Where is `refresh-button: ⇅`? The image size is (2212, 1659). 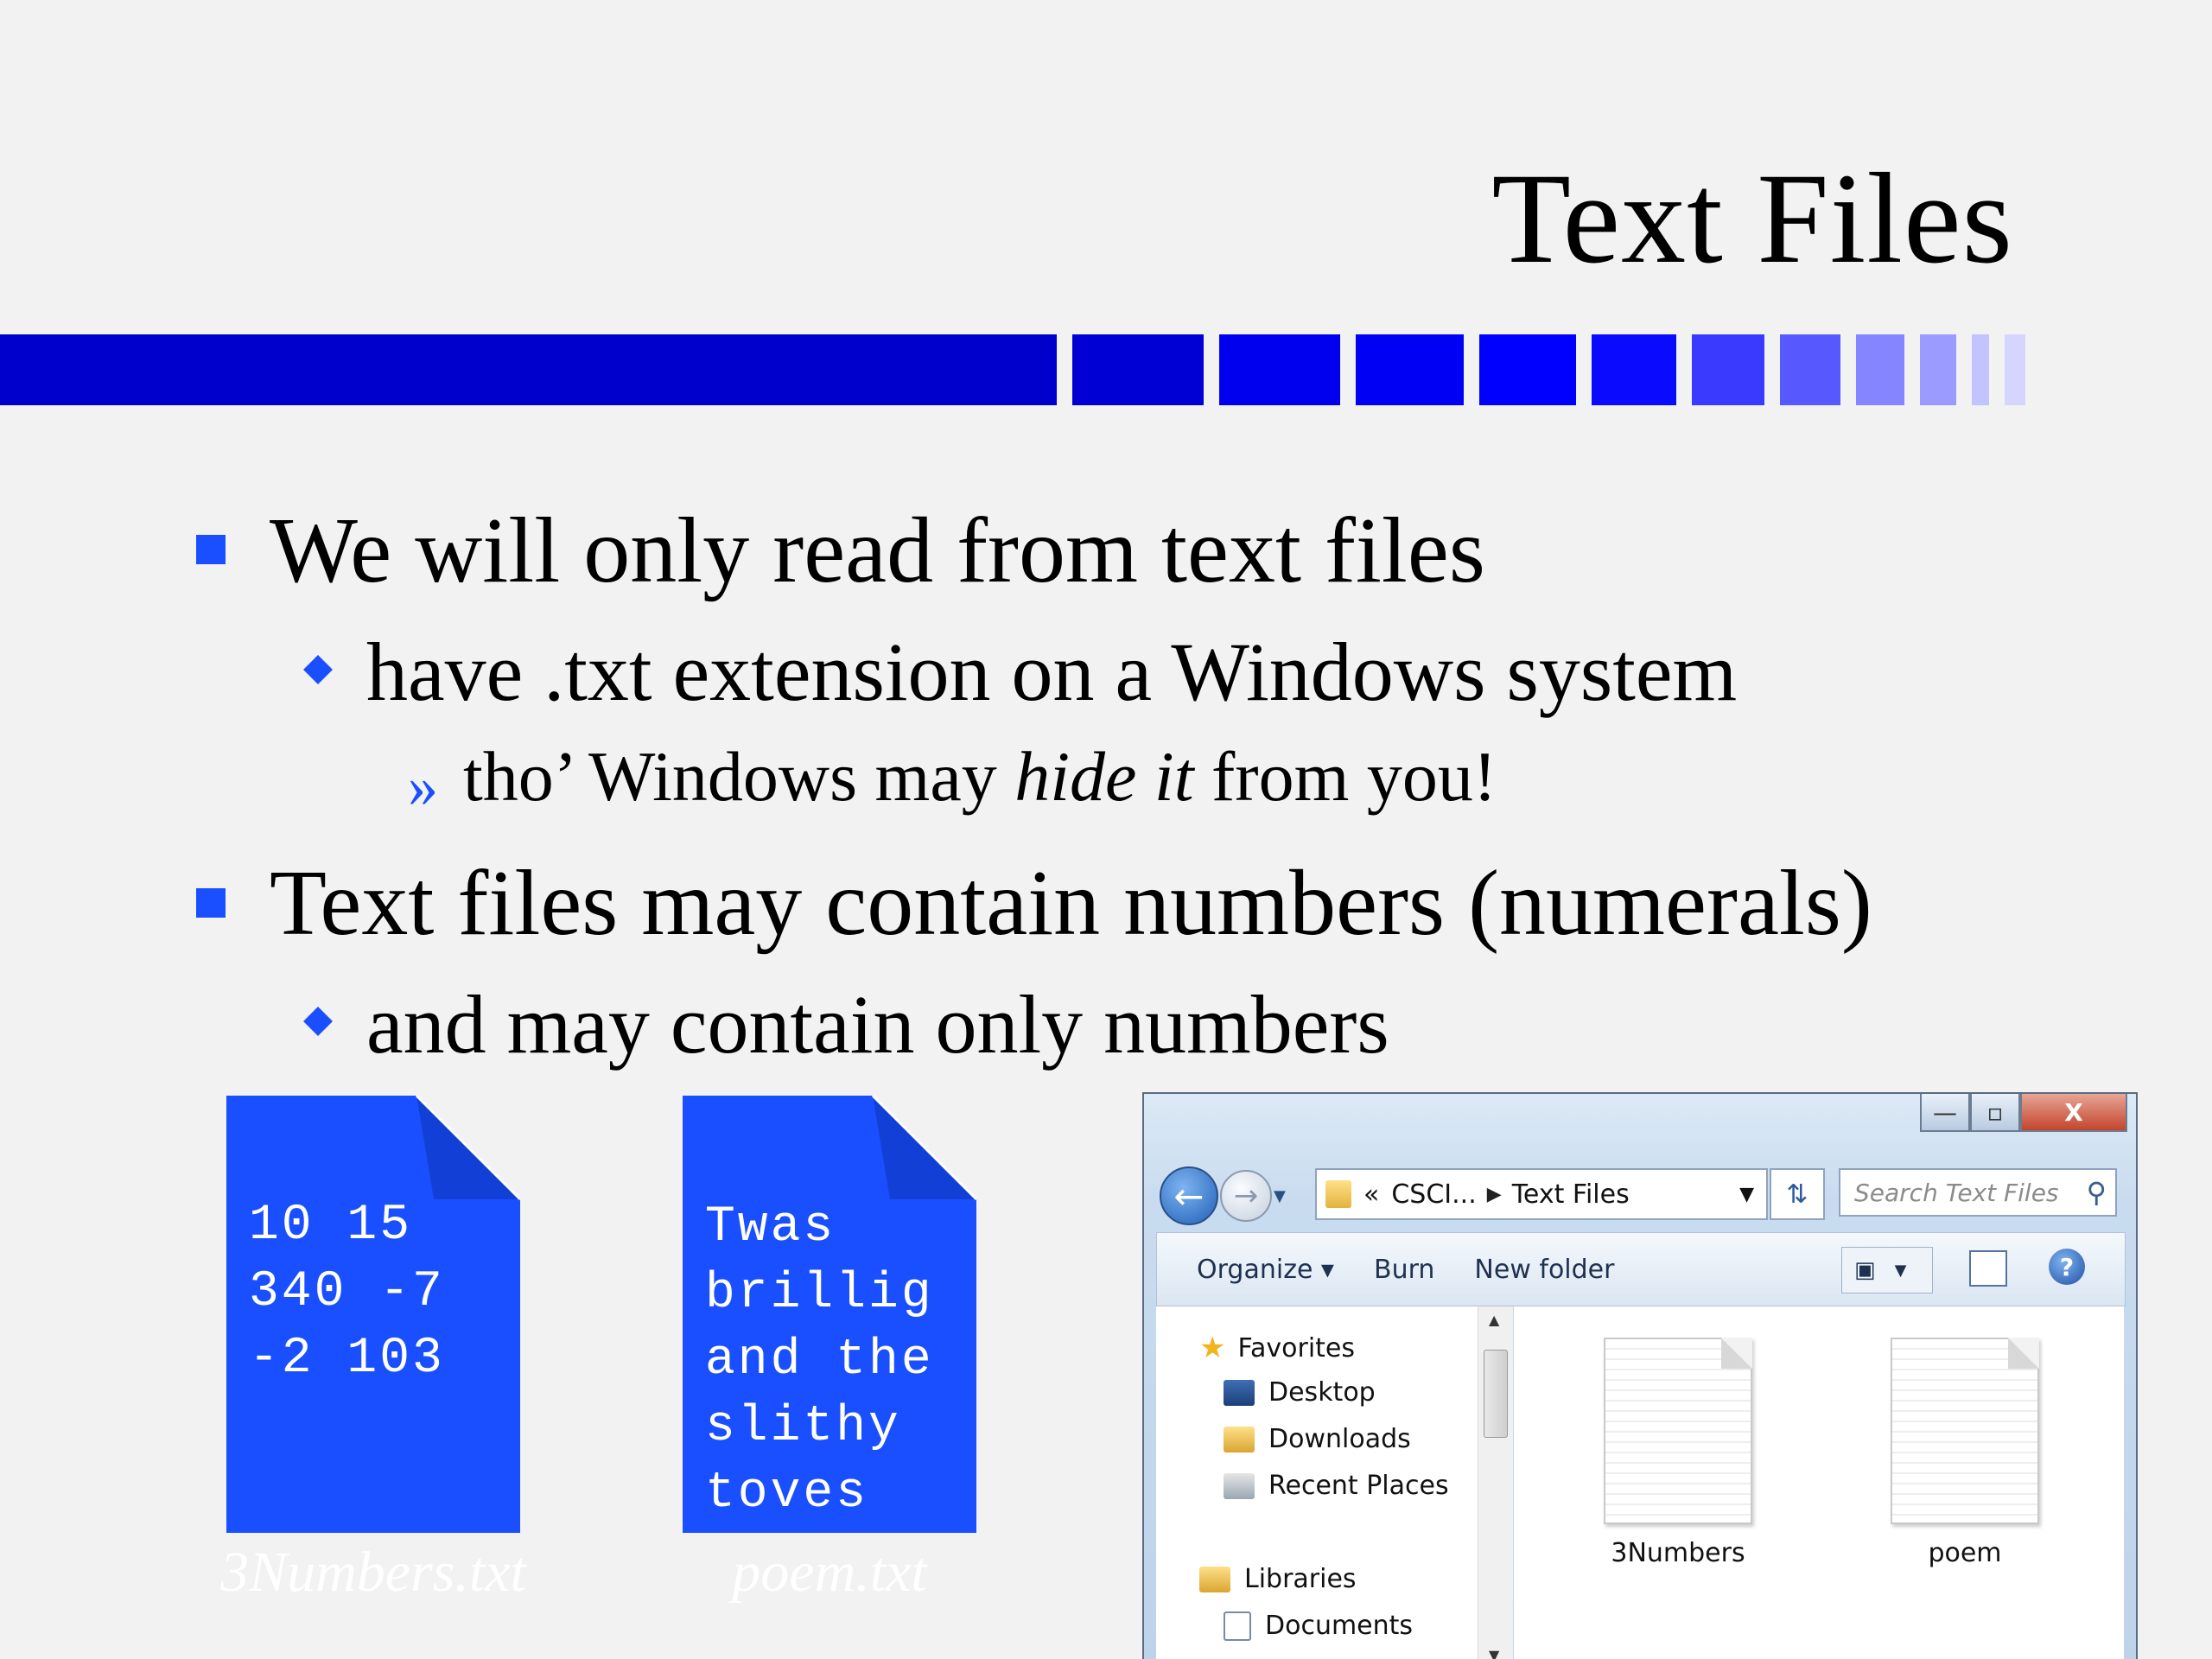
refresh-button: ⇅ is located at coordinates (1797, 1194).